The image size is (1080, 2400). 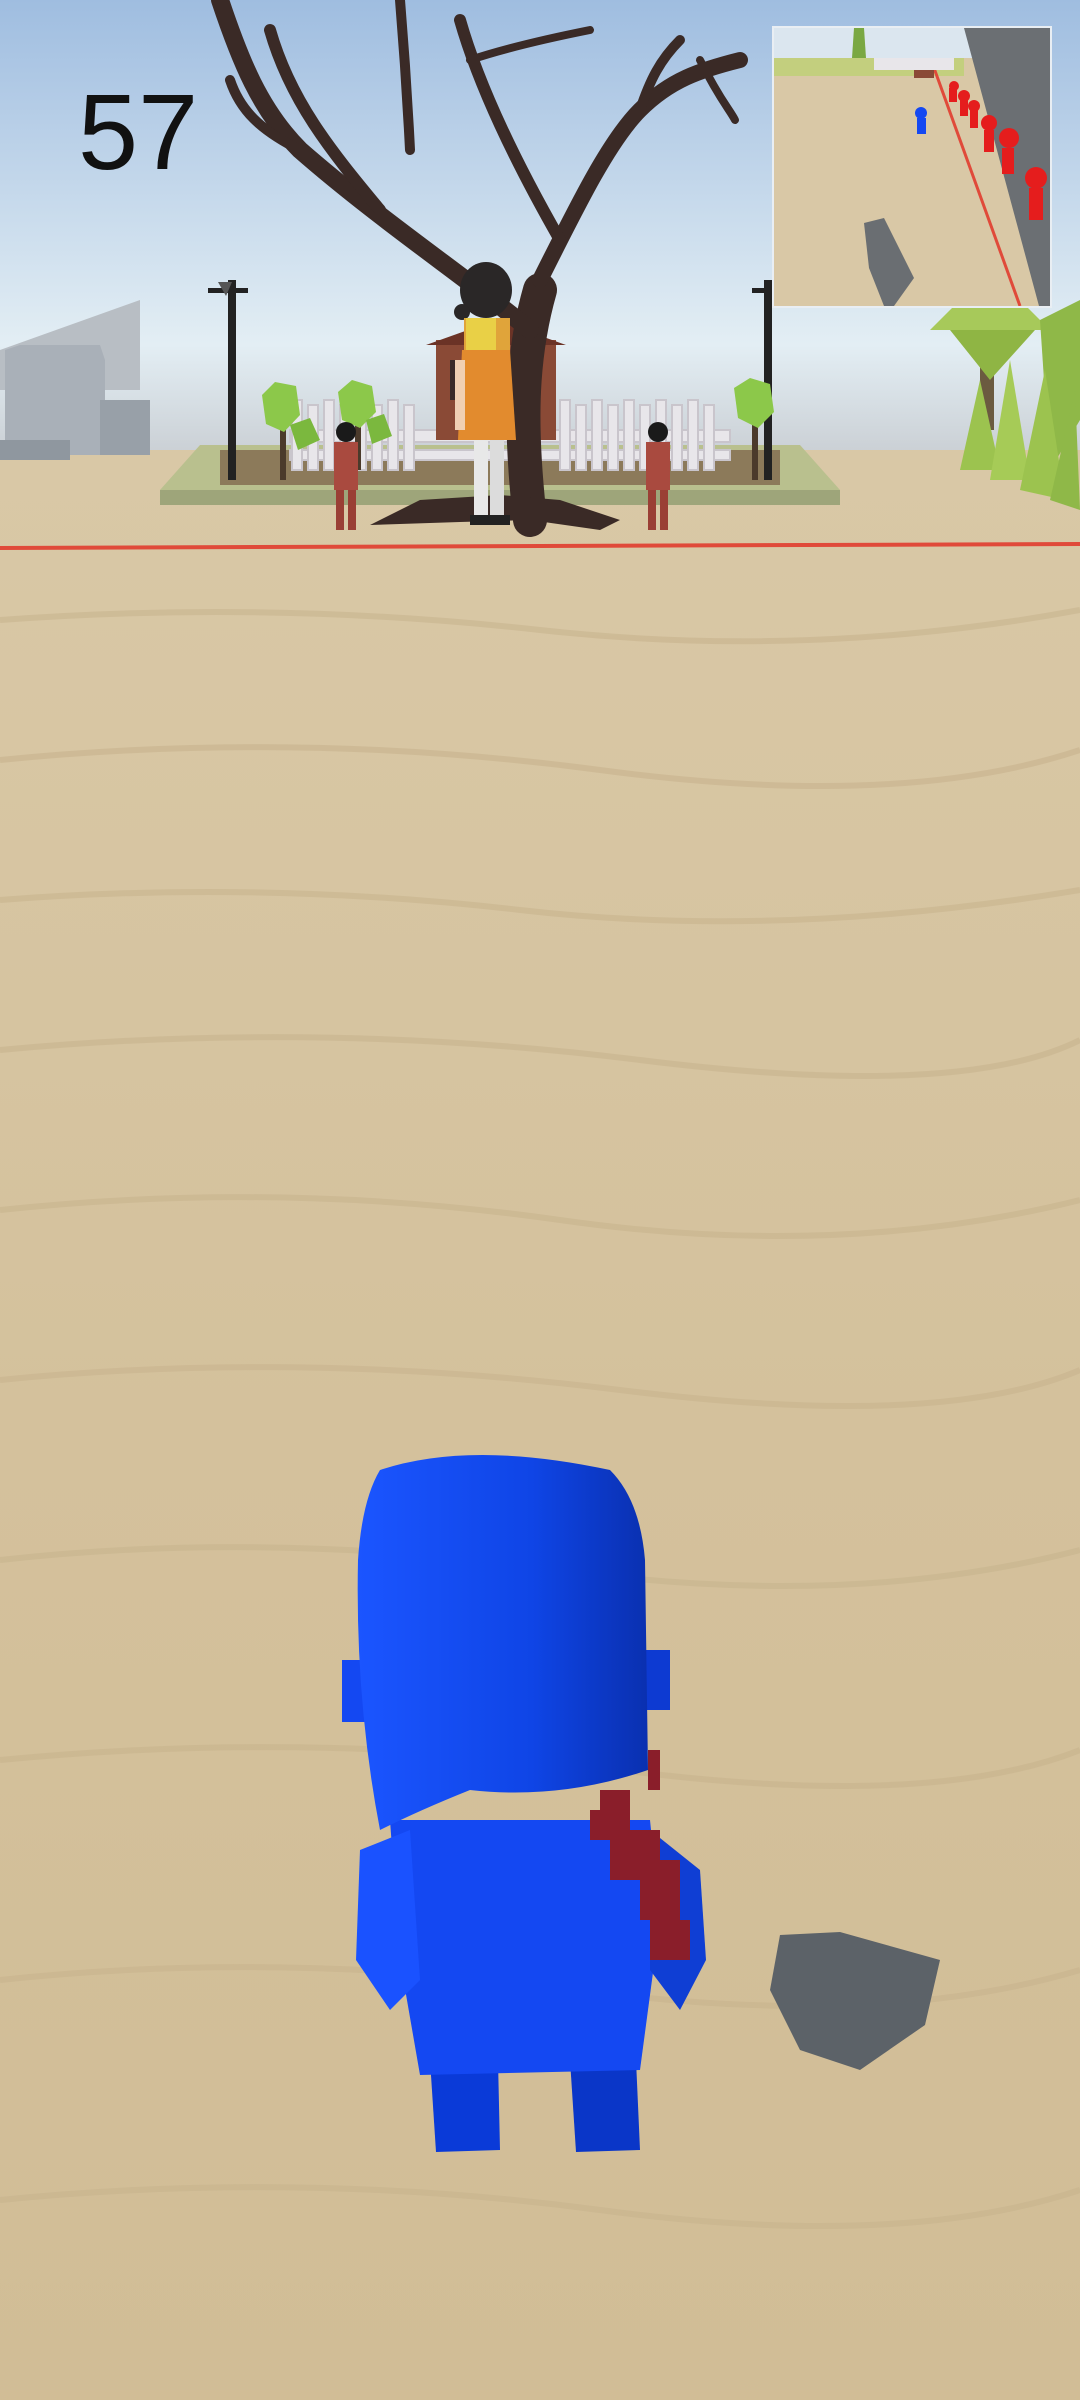 I want to click on minimap-view, so click(x=912, y=167).